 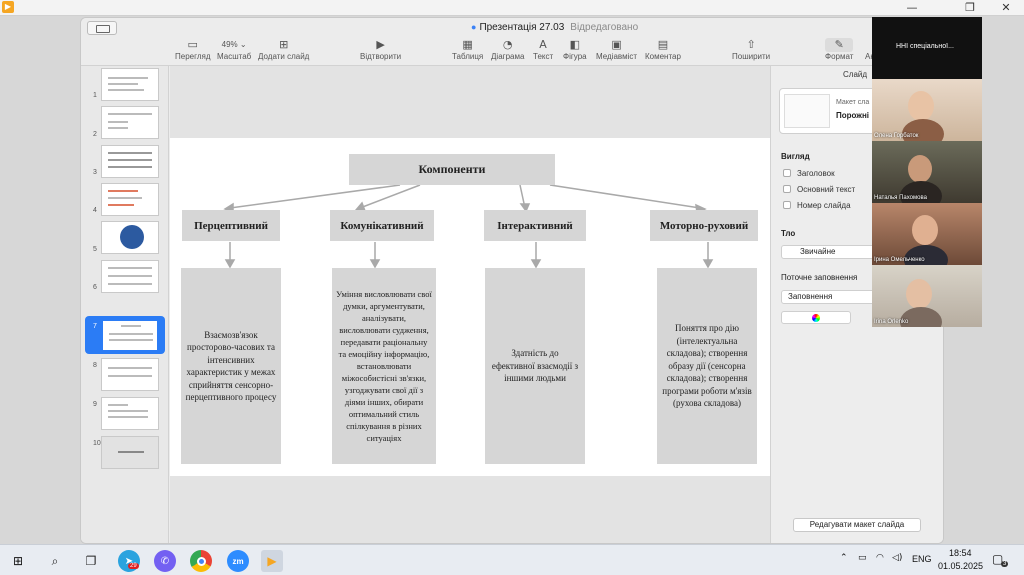 I want to click on comment-icon: ▤, so click(x=663, y=44).